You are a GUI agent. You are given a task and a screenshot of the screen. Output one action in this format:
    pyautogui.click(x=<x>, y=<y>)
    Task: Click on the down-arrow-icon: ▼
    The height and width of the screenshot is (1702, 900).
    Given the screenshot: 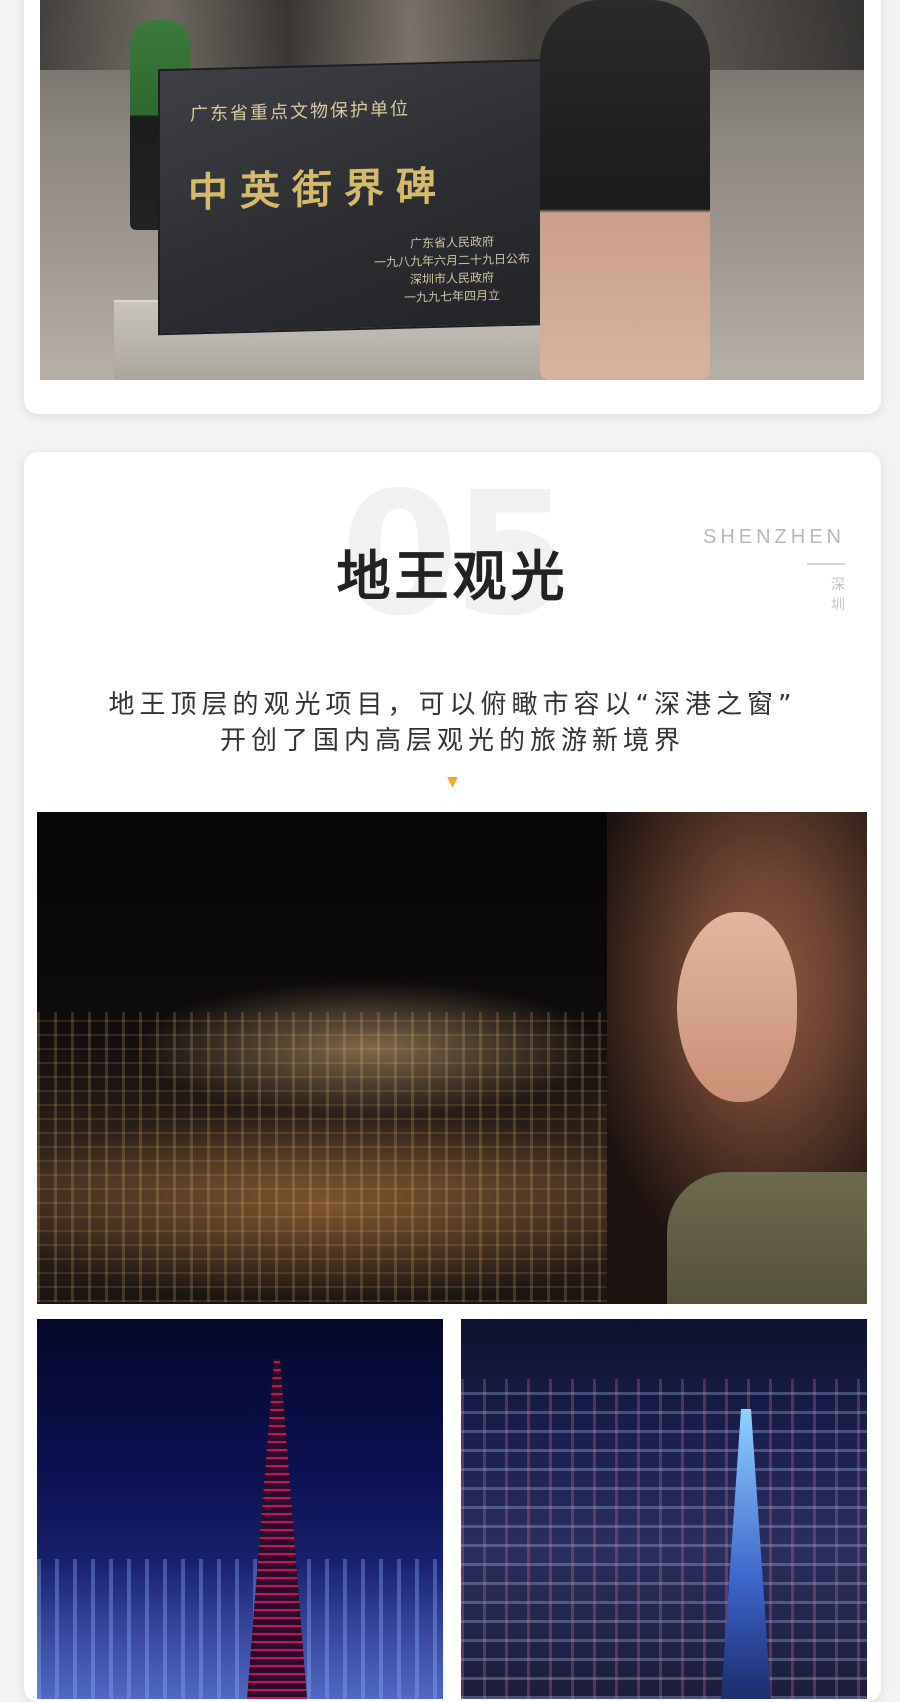 What is the action you would take?
    pyautogui.click(x=452, y=782)
    